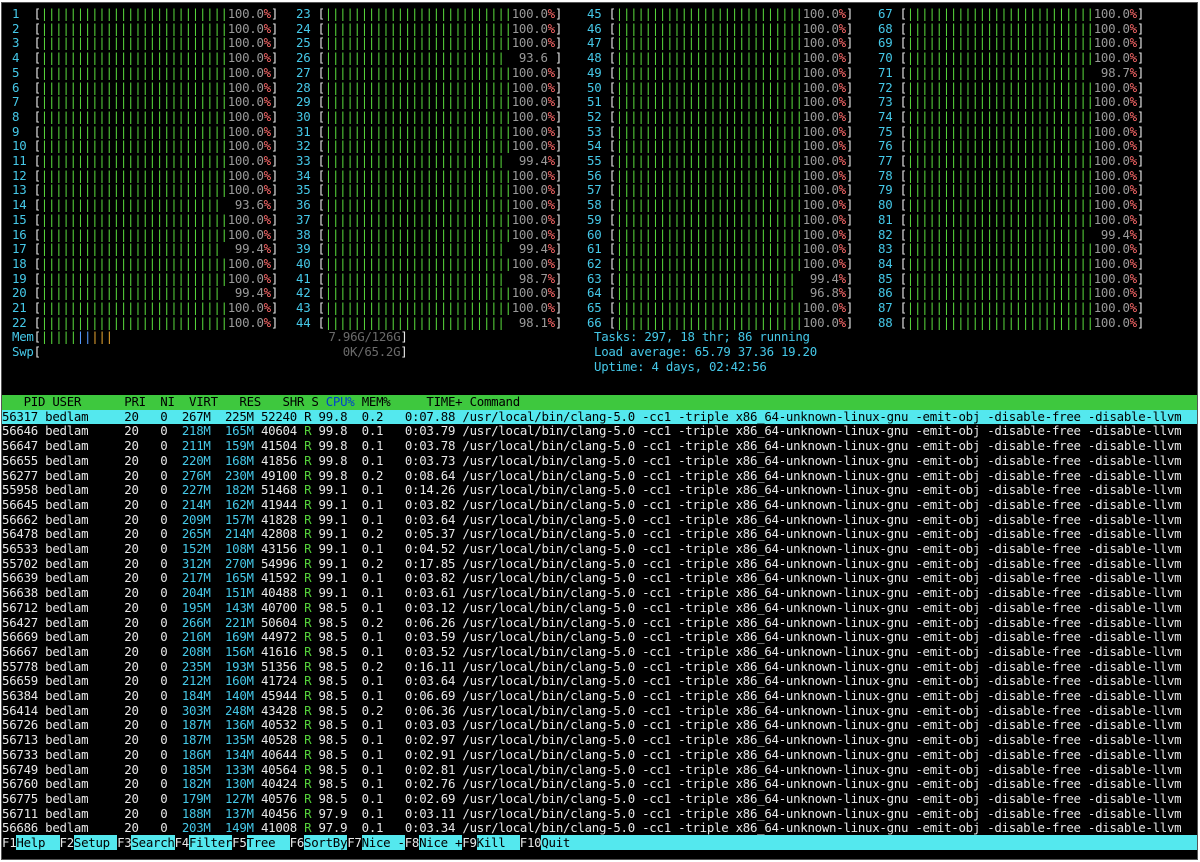 This screenshot has width=1200, height=862. What do you see at coordinates (20, 446) in the screenshot?
I see `pid-cell: 56647` at bounding box center [20, 446].